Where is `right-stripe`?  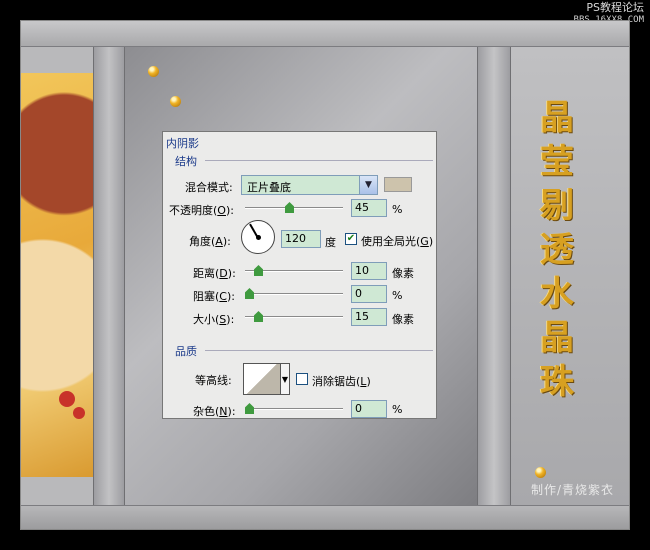
right-stripe is located at coordinates (494, 277).